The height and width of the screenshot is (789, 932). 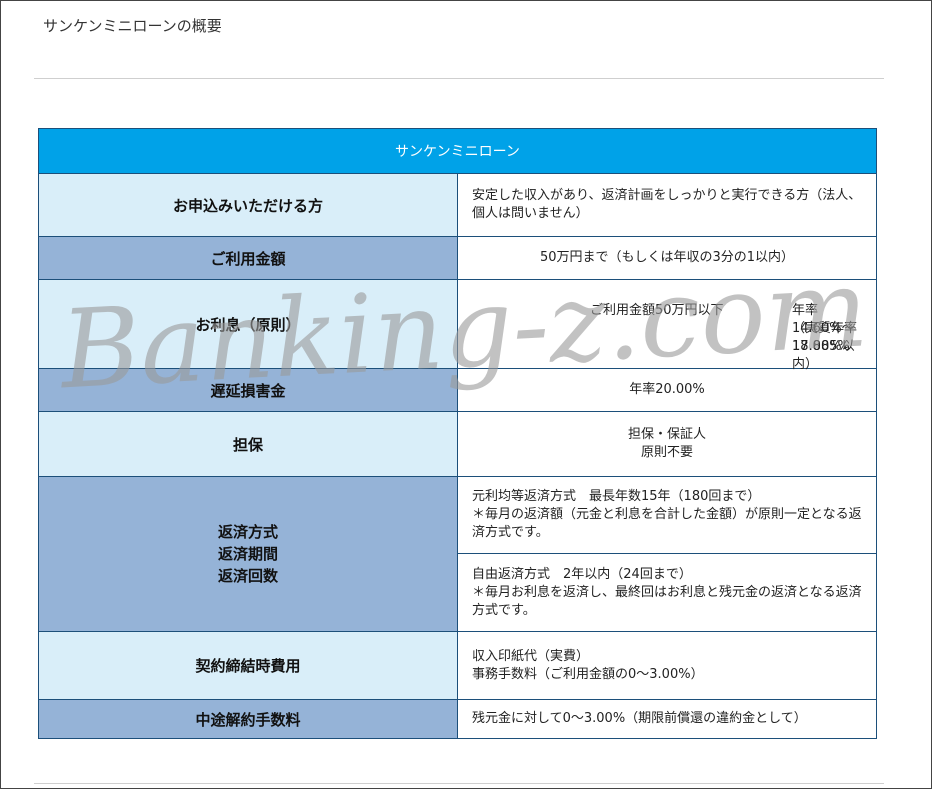 I want to click on repayment-label-count: 返済回数, so click(x=247, y=576).